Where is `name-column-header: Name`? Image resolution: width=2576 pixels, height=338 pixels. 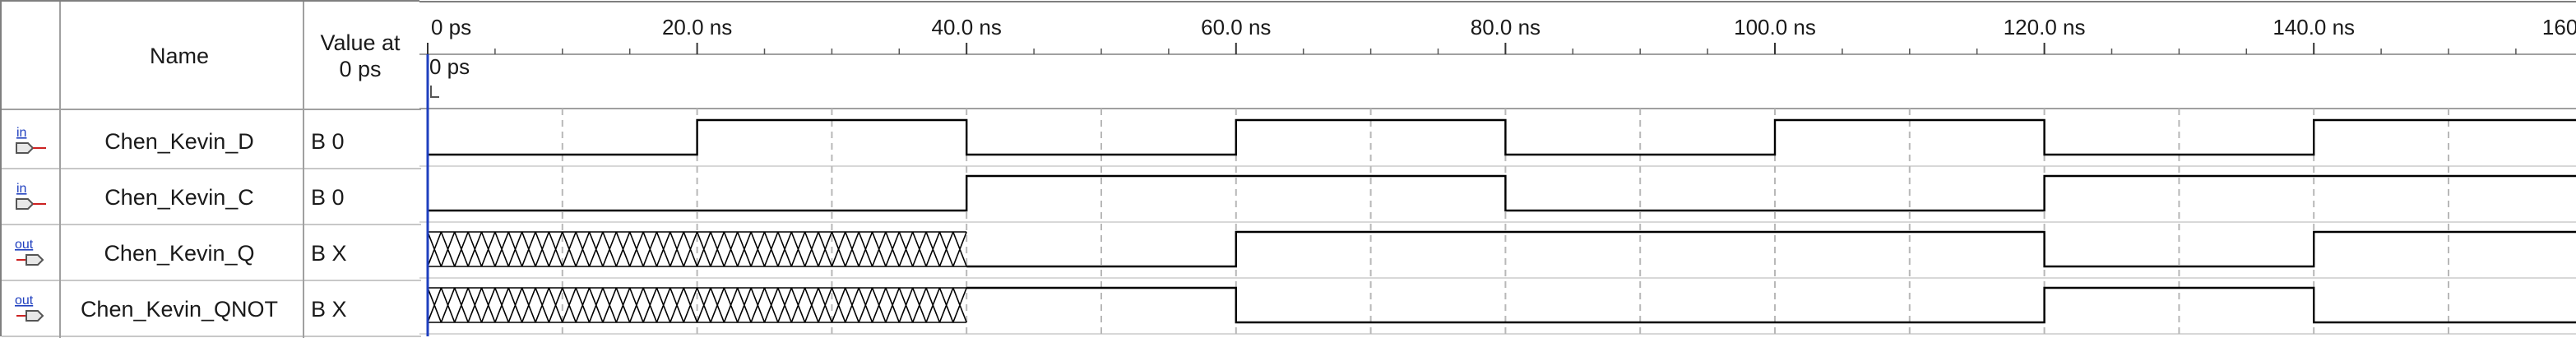
name-column-header: Name is located at coordinates (180, 56).